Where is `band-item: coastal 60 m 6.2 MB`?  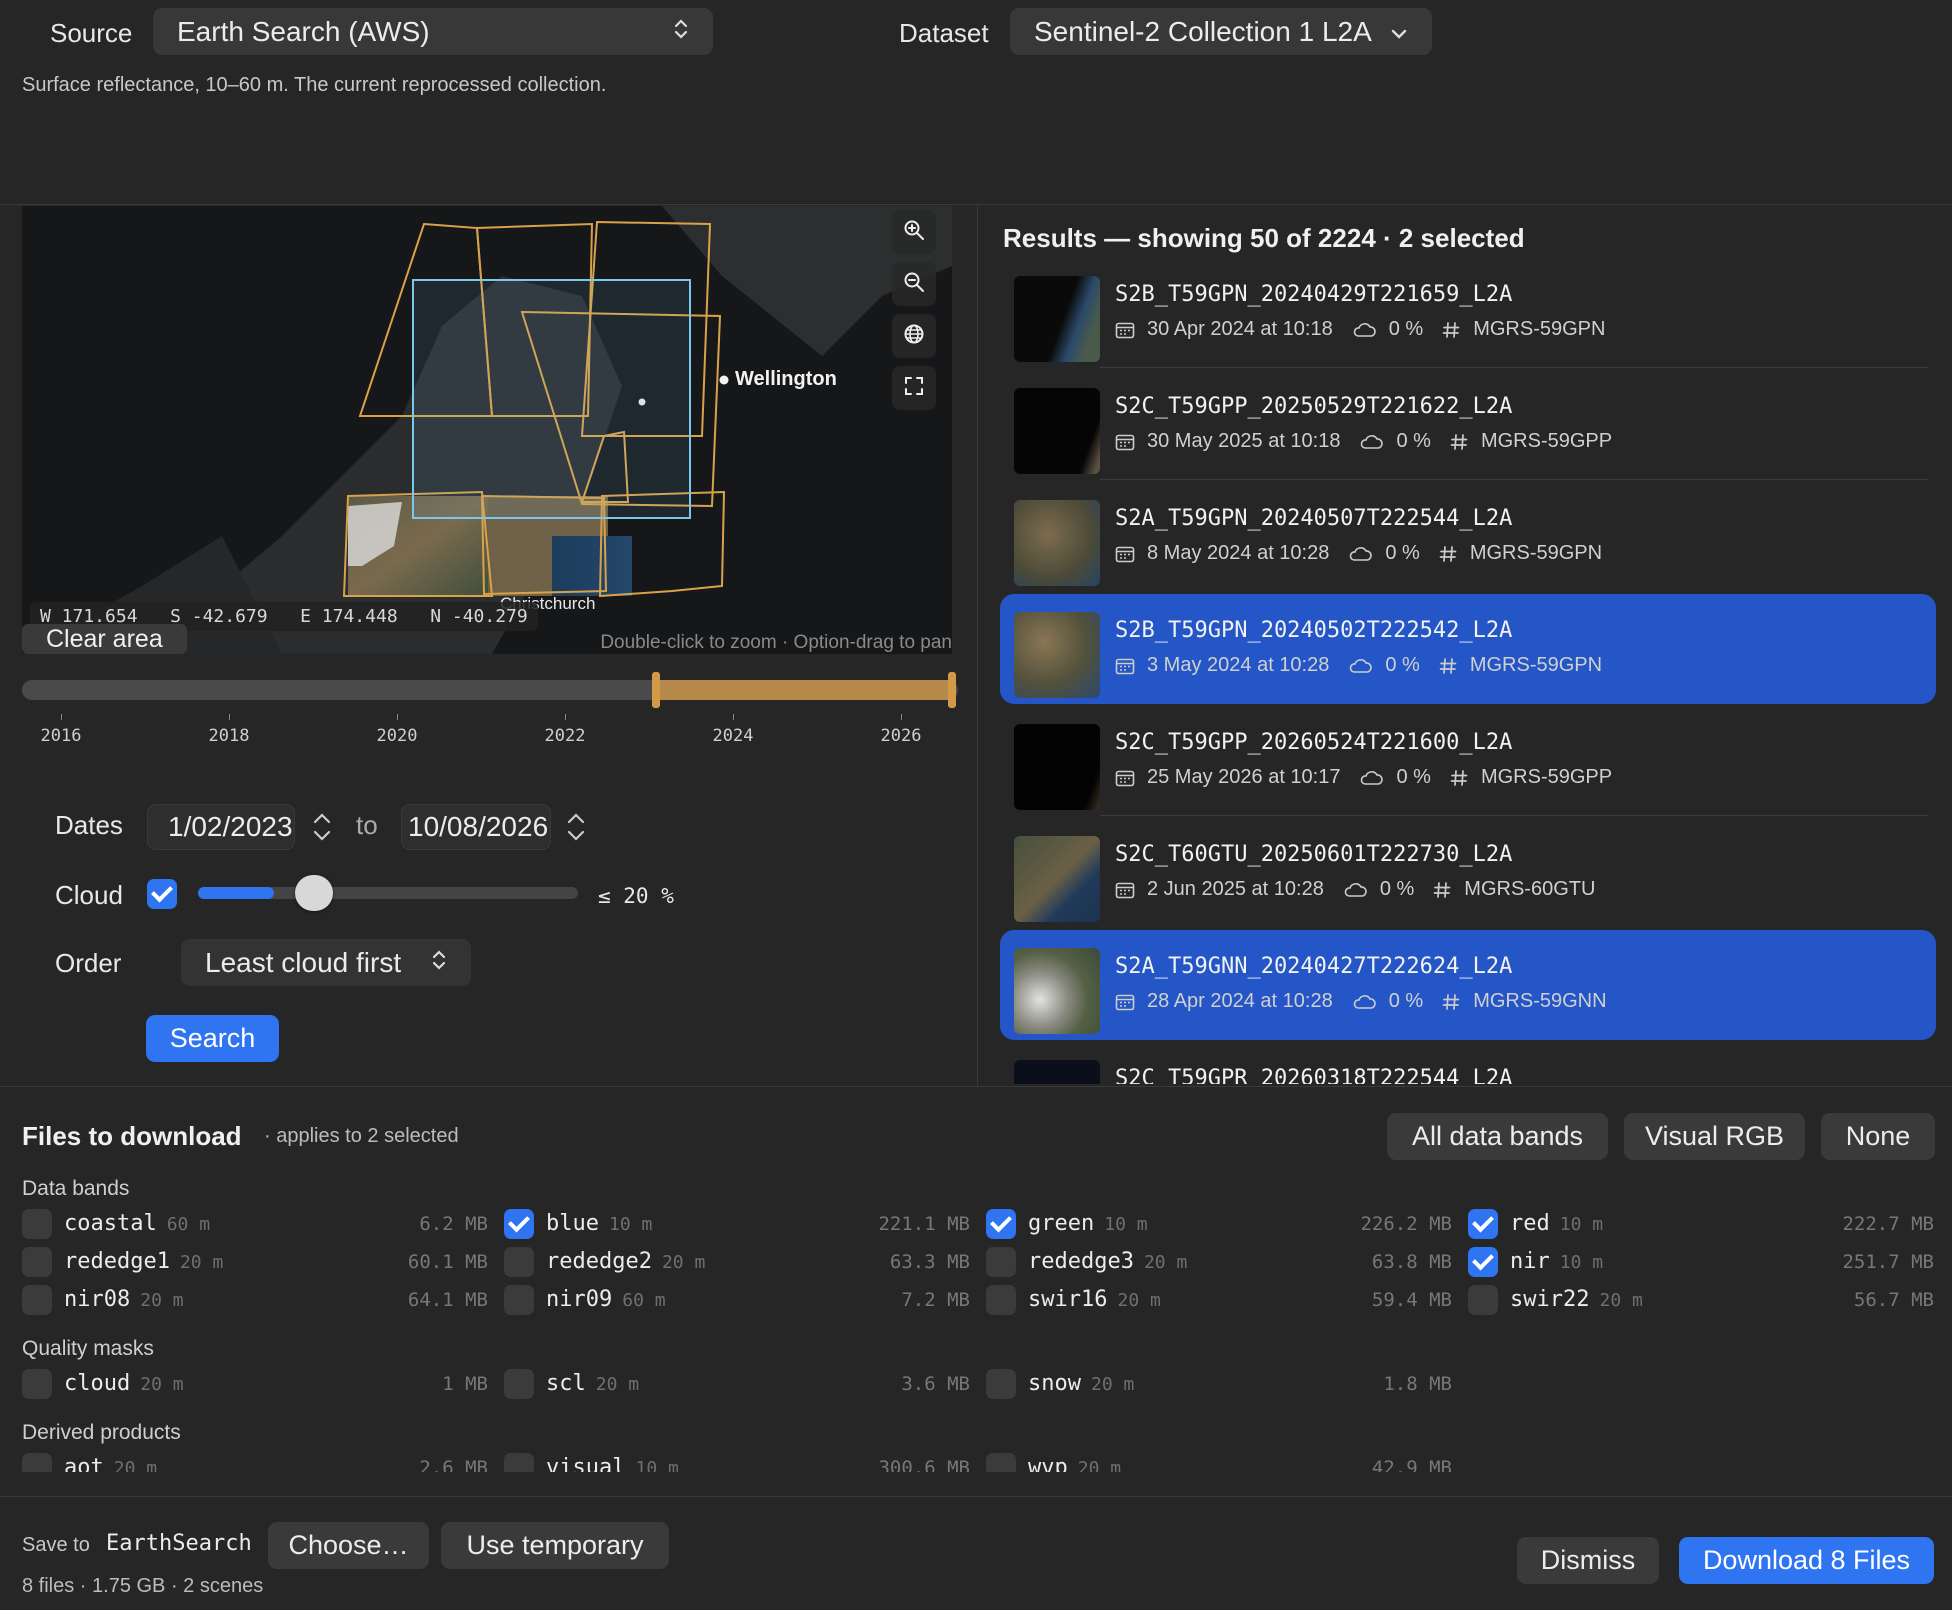 band-item: coastal 60 m 6.2 MB is located at coordinates (255, 1224).